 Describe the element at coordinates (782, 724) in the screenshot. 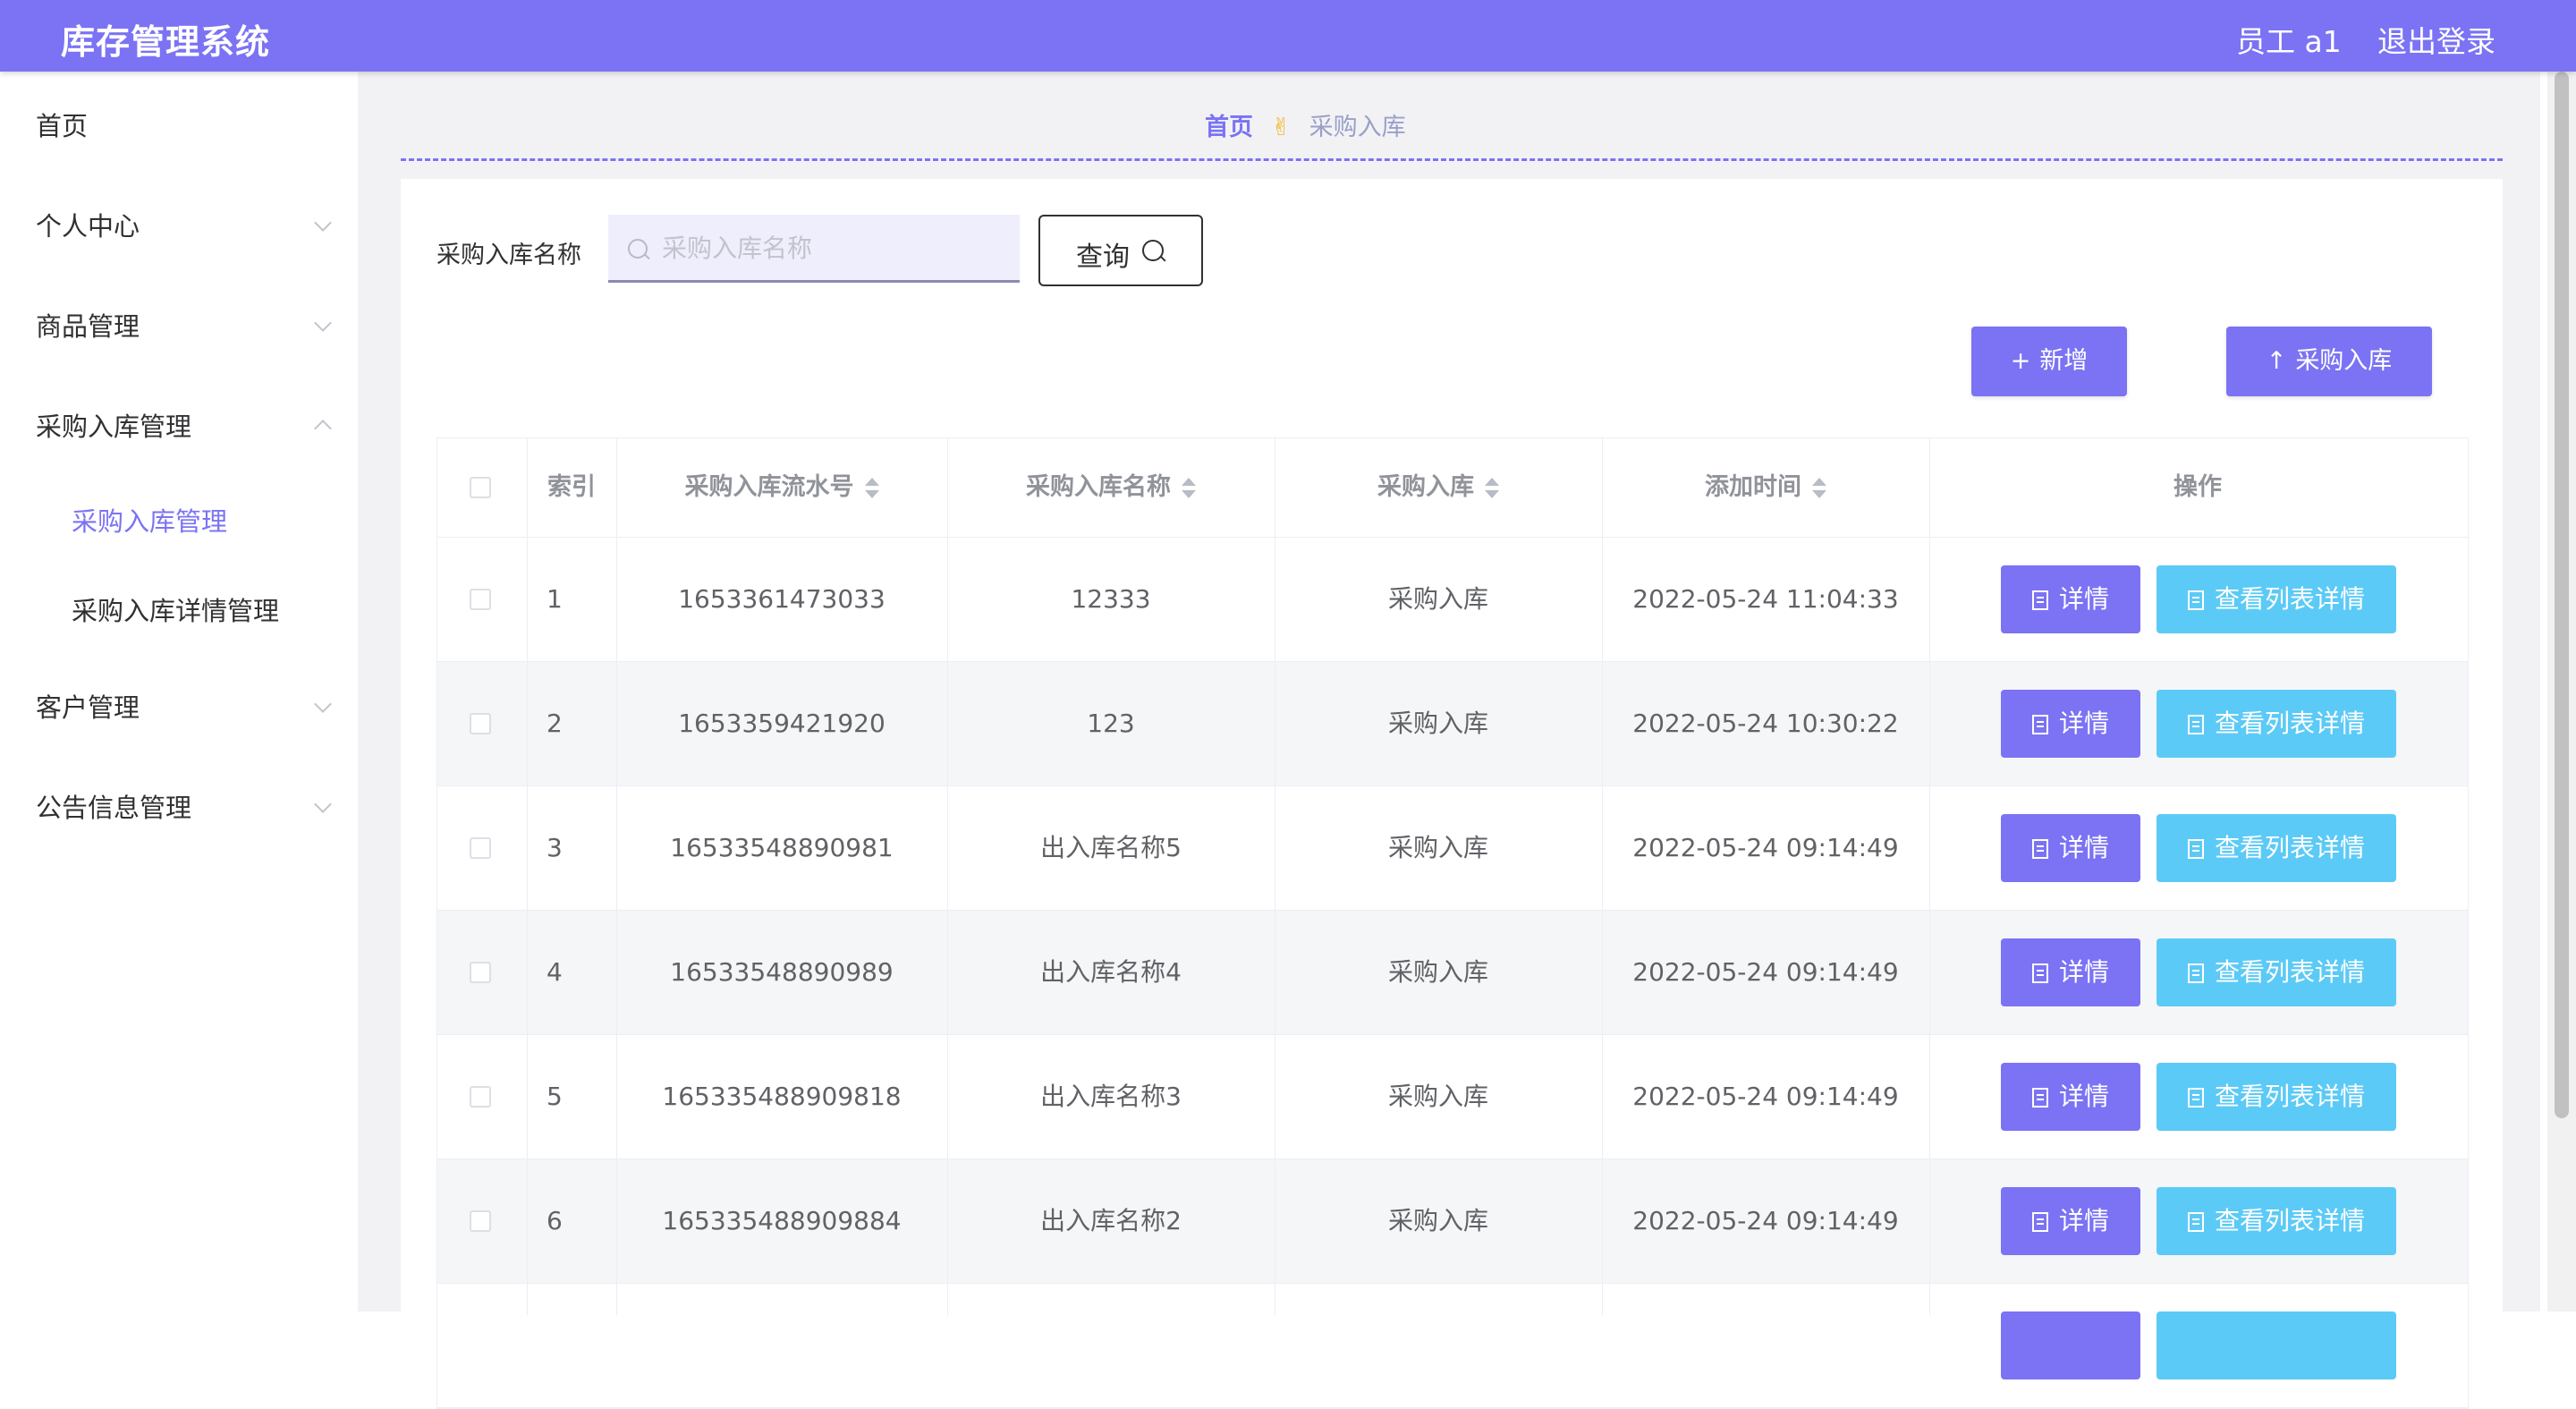

I see `cell-serial: 1653359421920` at that location.